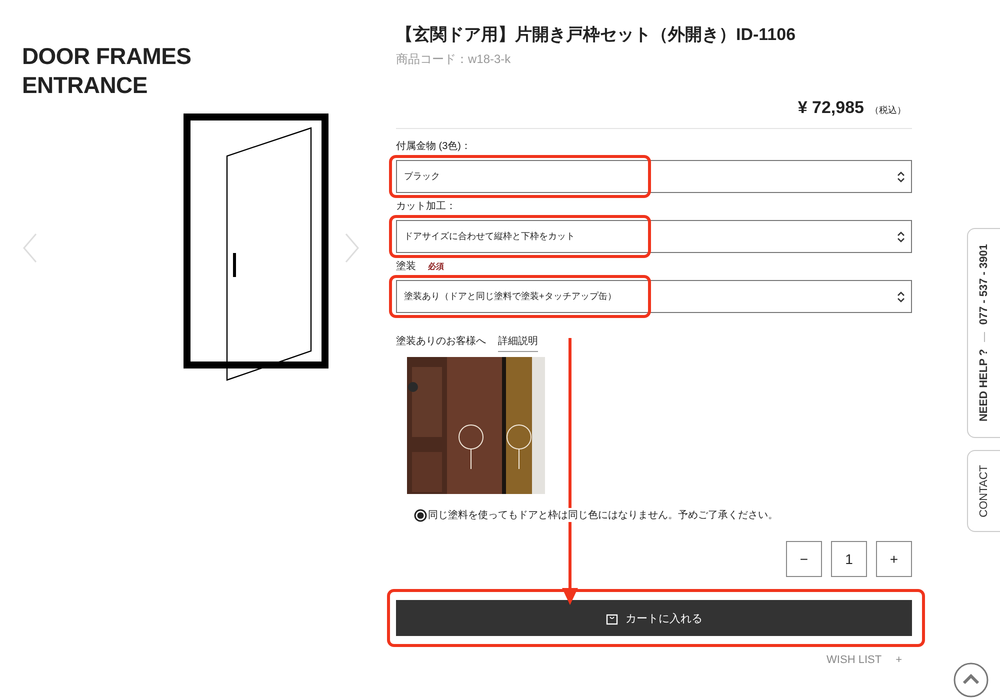 This screenshot has height=700, width=1000. Describe the element at coordinates (612, 618) in the screenshot. I see `bag-icon` at that location.